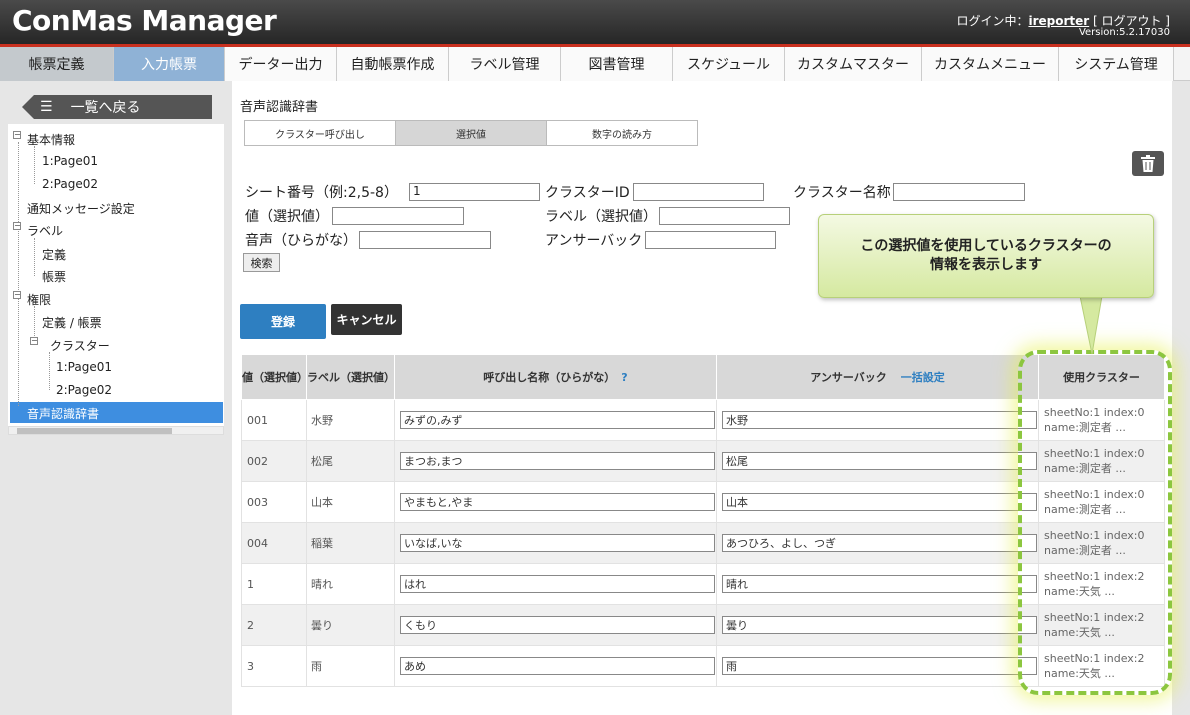  What do you see at coordinates (366, 319) in the screenshot?
I see `cancel-button: キャンセル` at bounding box center [366, 319].